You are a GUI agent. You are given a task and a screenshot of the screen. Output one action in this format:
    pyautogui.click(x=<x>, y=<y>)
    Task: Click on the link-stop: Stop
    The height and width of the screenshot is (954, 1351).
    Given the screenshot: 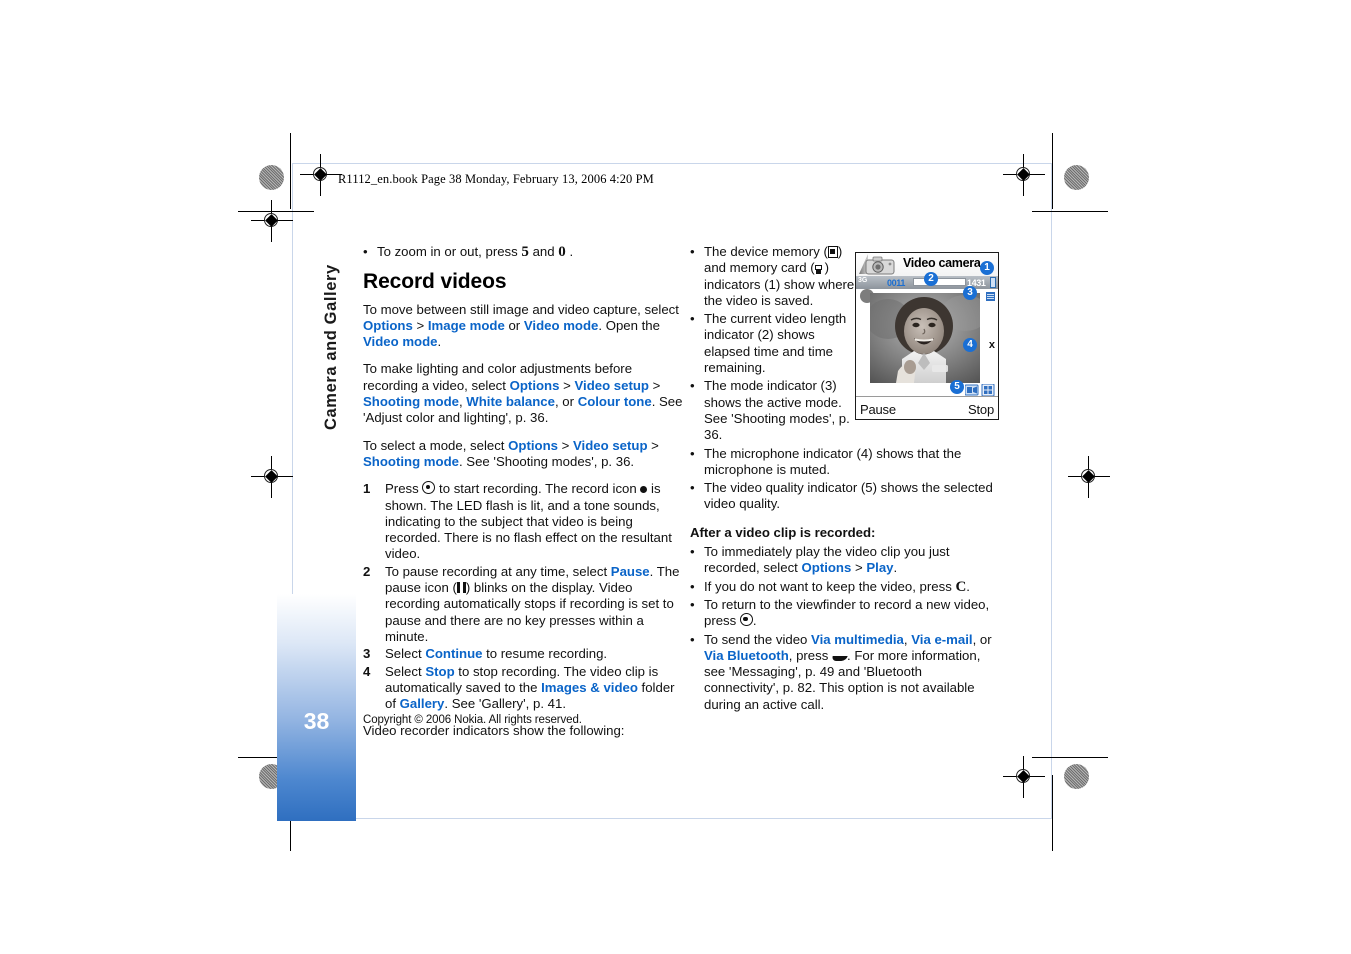 What is the action you would take?
    pyautogui.click(x=439, y=671)
    